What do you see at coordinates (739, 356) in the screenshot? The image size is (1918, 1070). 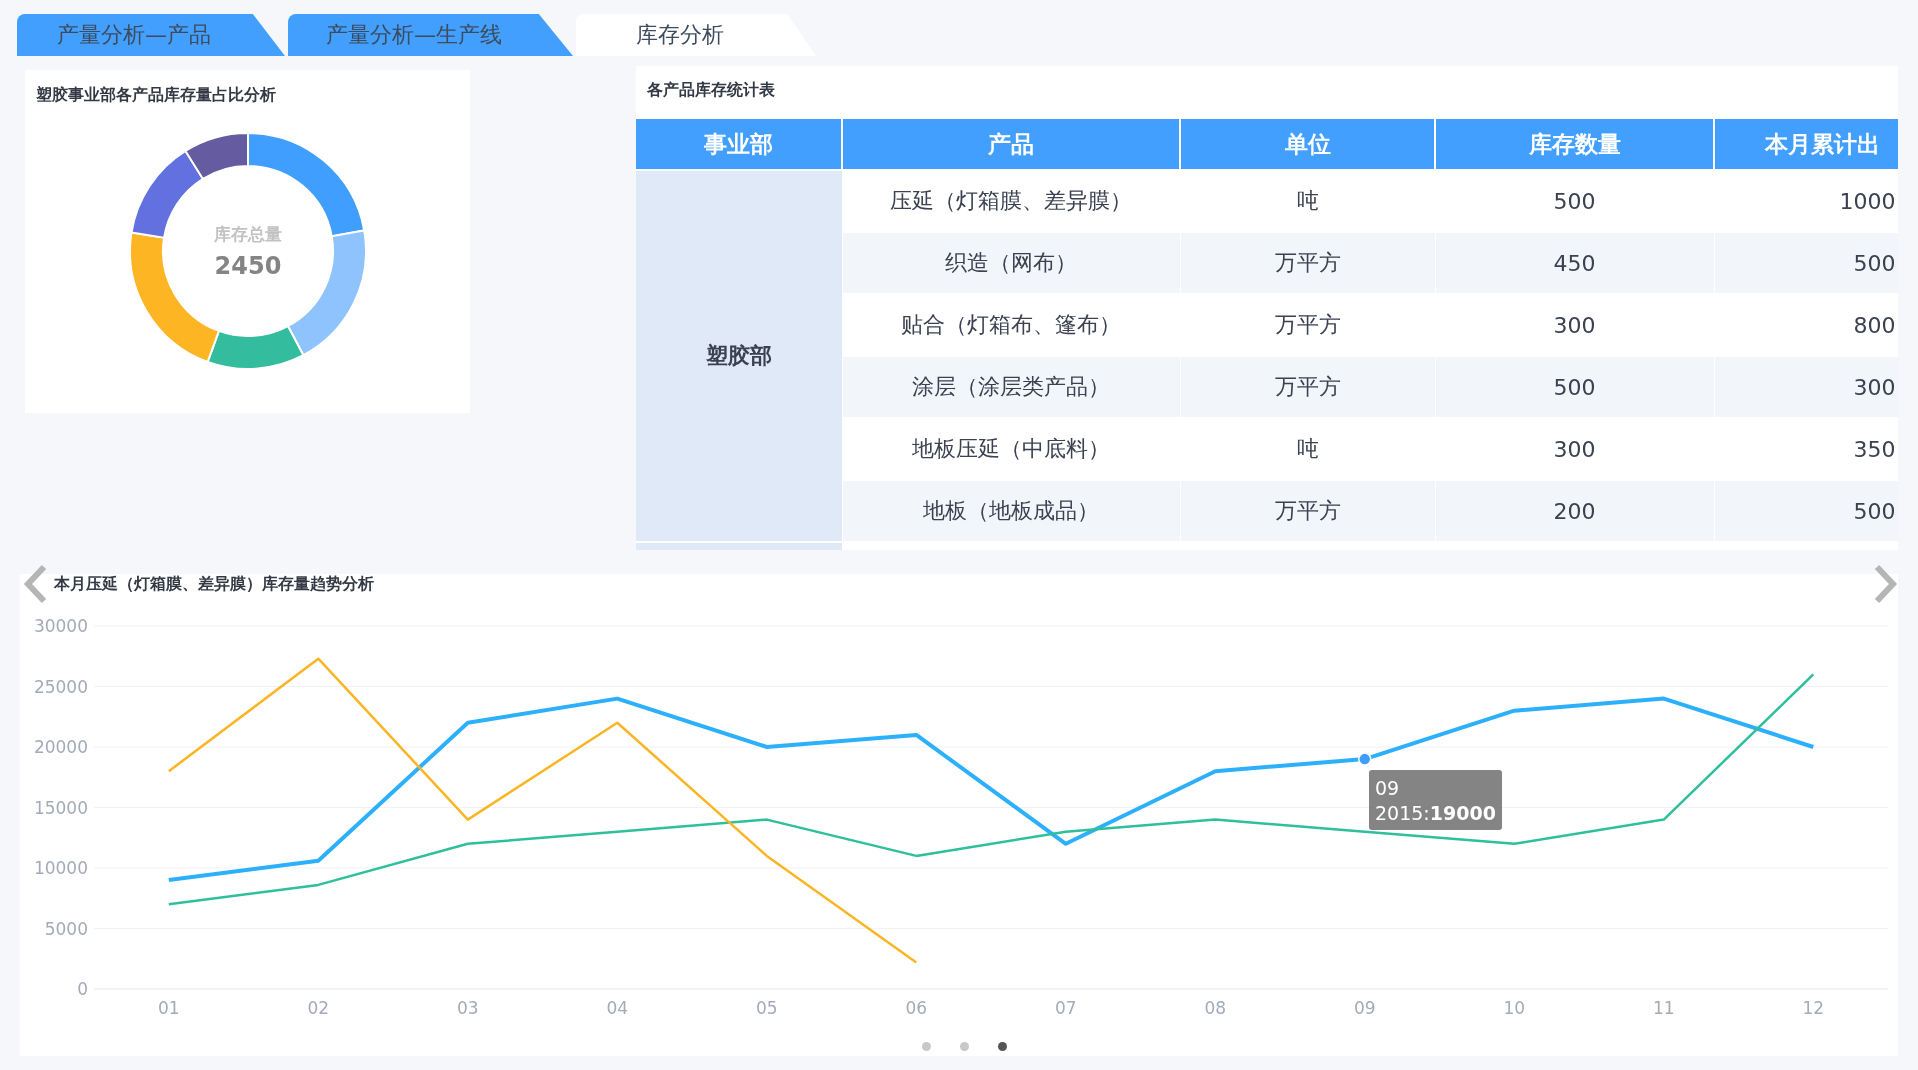 I see `department-cell: 塑胶部` at bounding box center [739, 356].